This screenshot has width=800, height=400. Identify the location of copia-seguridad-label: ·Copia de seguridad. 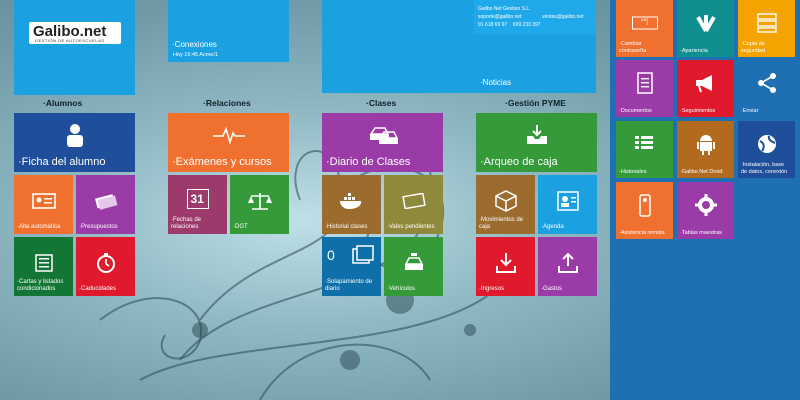
(753, 47).